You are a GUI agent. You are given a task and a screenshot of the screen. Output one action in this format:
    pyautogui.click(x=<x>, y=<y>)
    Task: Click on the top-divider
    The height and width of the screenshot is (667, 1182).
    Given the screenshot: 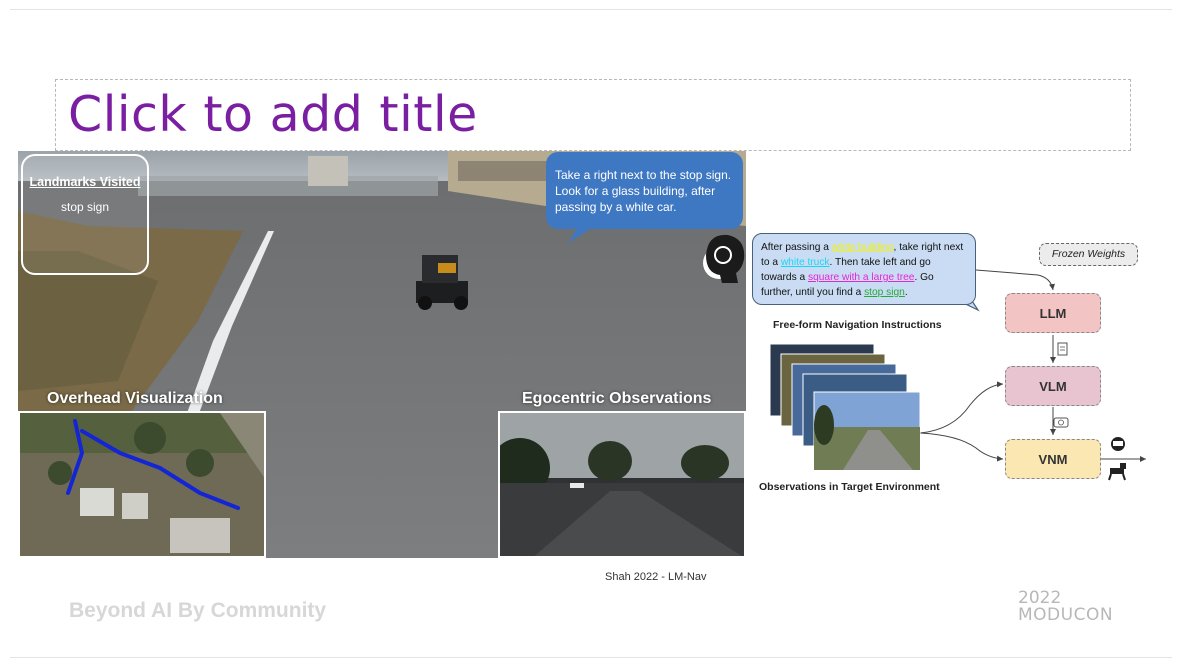 What is the action you would take?
    pyautogui.click(x=591, y=9)
    